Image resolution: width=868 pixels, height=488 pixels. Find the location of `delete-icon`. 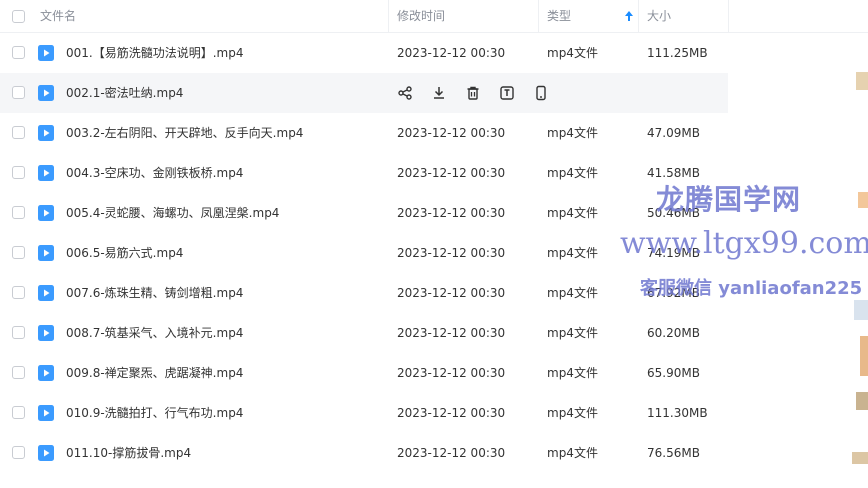

delete-icon is located at coordinates (473, 93).